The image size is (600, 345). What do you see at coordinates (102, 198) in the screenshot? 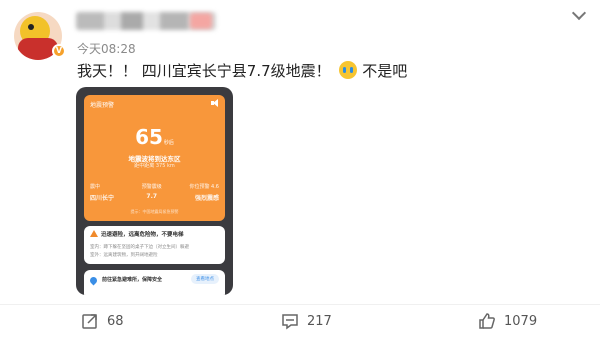
I see `epicenter-value: 四川长宁` at bounding box center [102, 198].